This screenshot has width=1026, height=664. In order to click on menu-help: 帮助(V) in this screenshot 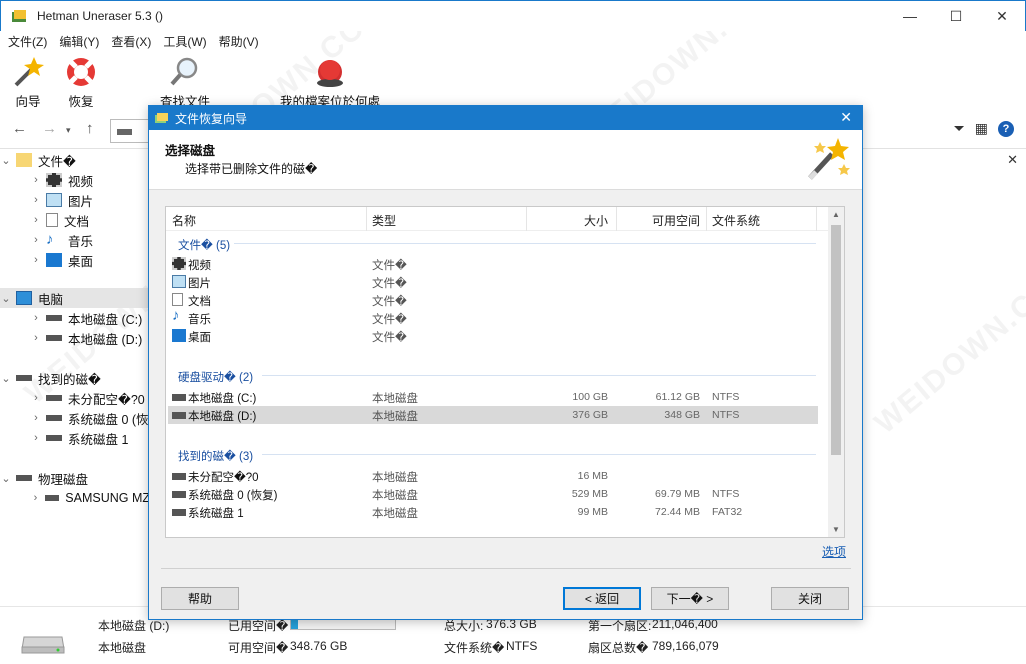, I will do `click(239, 41)`.